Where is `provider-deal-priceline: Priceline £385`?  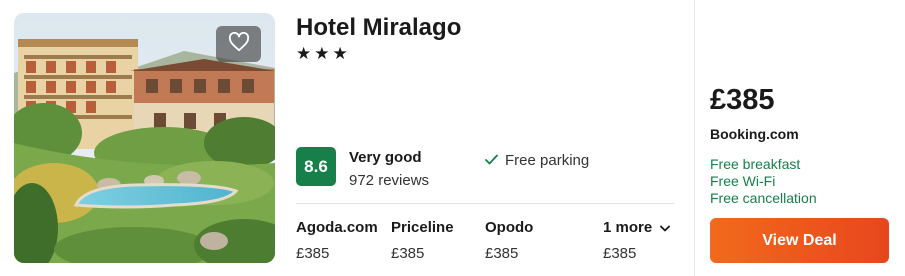 provider-deal-priceline: Priceline £385 is located at coordinates (422, 240).